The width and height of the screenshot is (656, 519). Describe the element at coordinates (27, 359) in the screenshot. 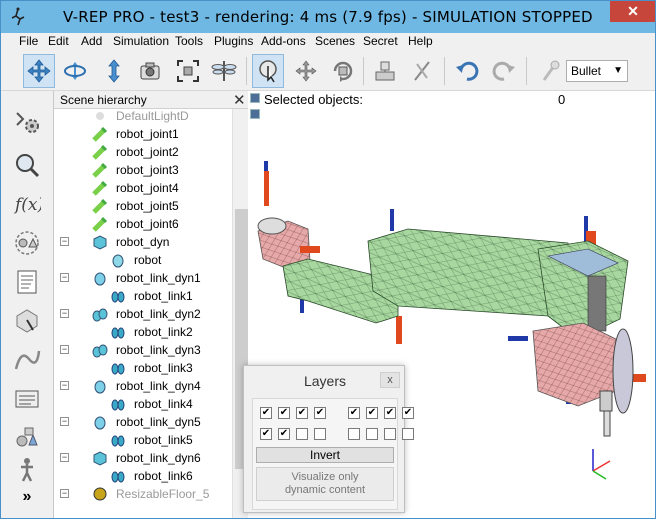

I see `path-edit-icon` at that location.